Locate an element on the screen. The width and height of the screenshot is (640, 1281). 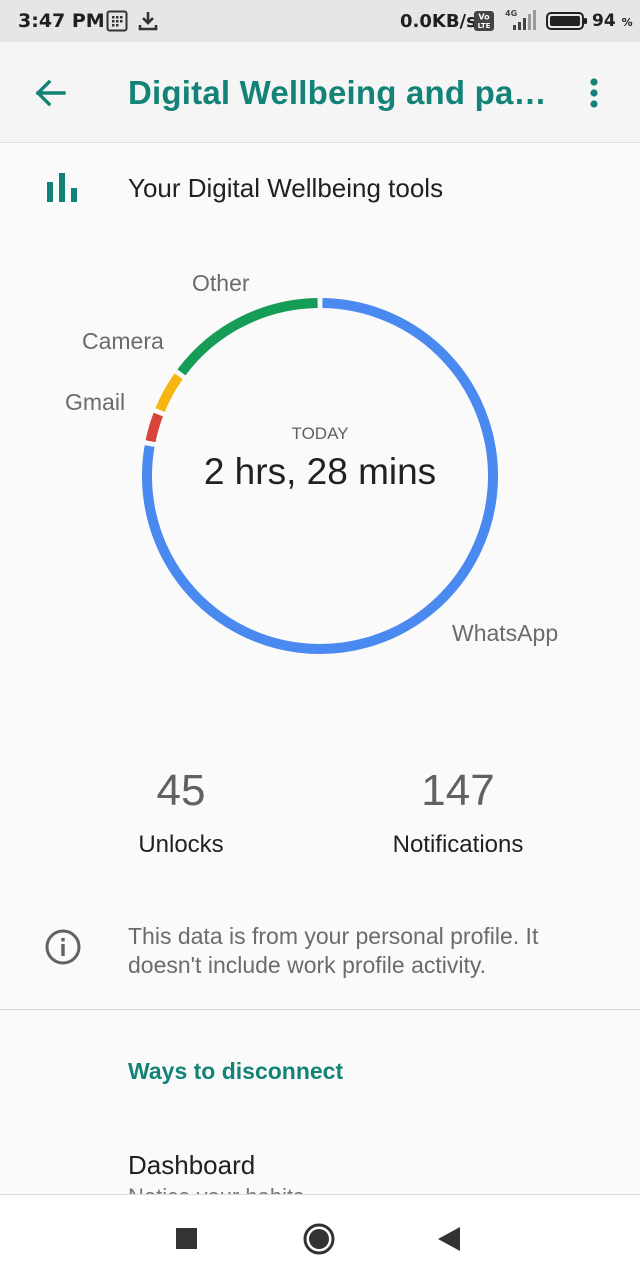
notifications-label: Notifications is located at coordinates (458, 844).